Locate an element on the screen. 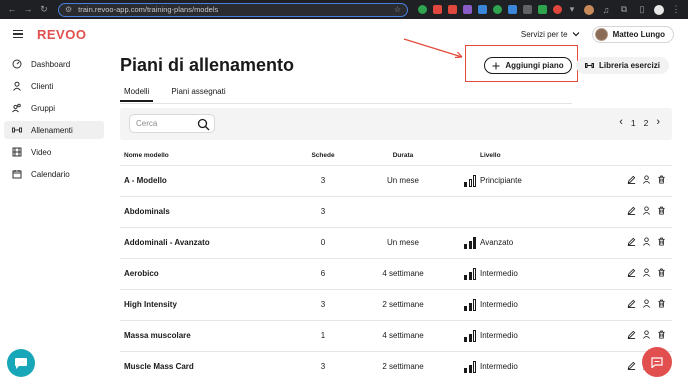 The height and width of the screenshot is (384, 688). menu-kebab-icon: ⋮ is located at coordinates (676, 9).